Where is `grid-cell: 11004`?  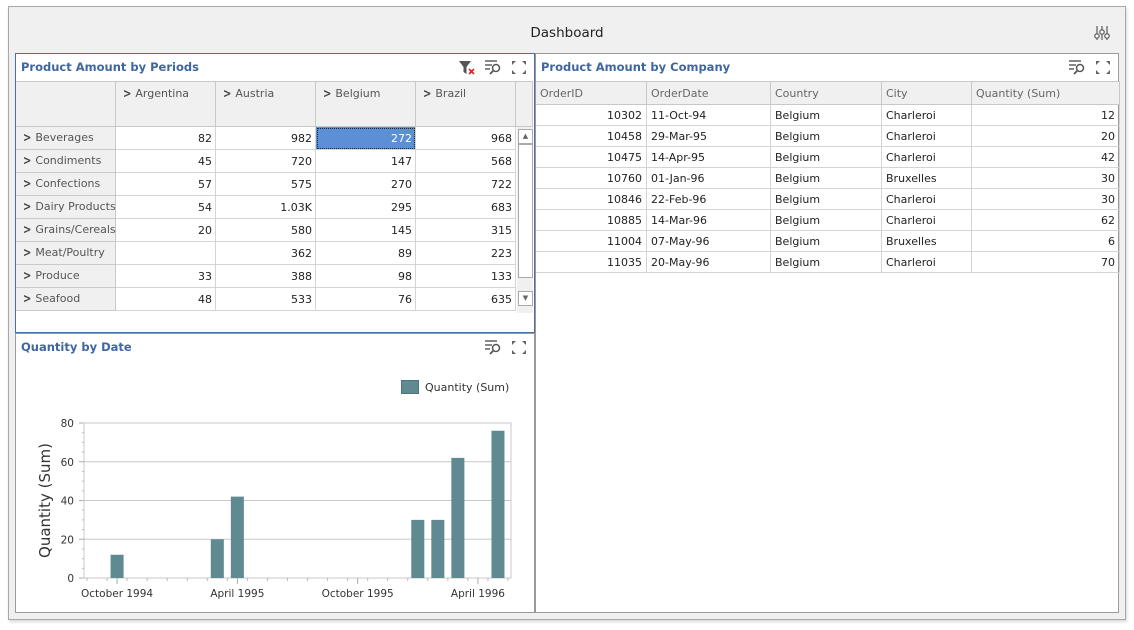
grid-cell: 11004 is located at coordinates (591, 241).